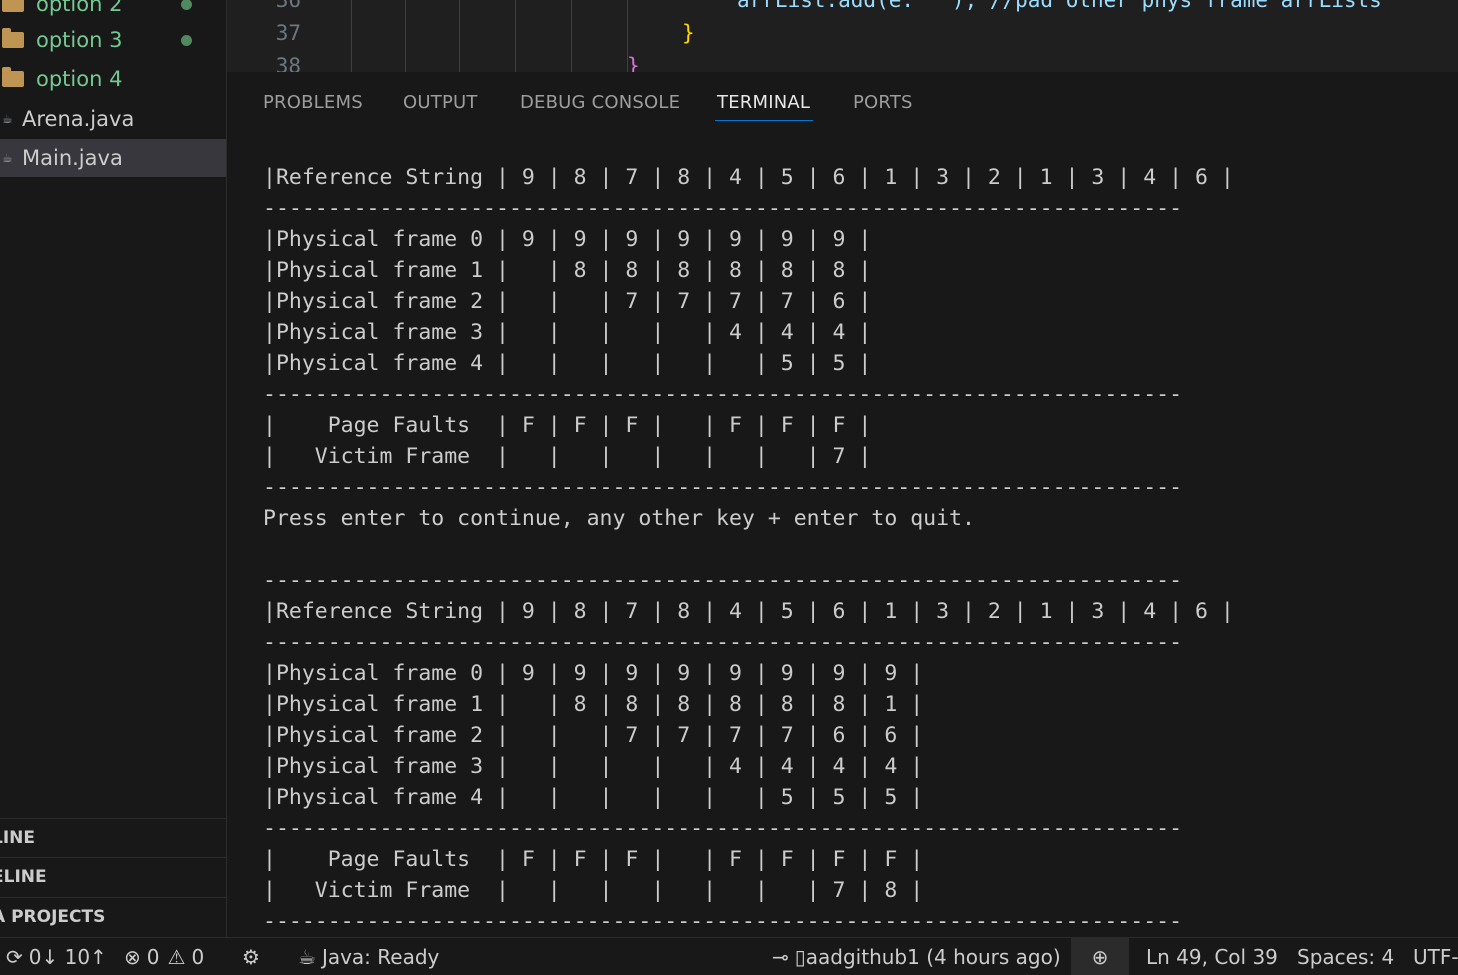 The width and height of the screenshot is (1458, 975). What do you see at coordinates (67, 956) in the screenshot?
I see `sync-counts: 0↓ 10↑` at bounding box center [67, 956].